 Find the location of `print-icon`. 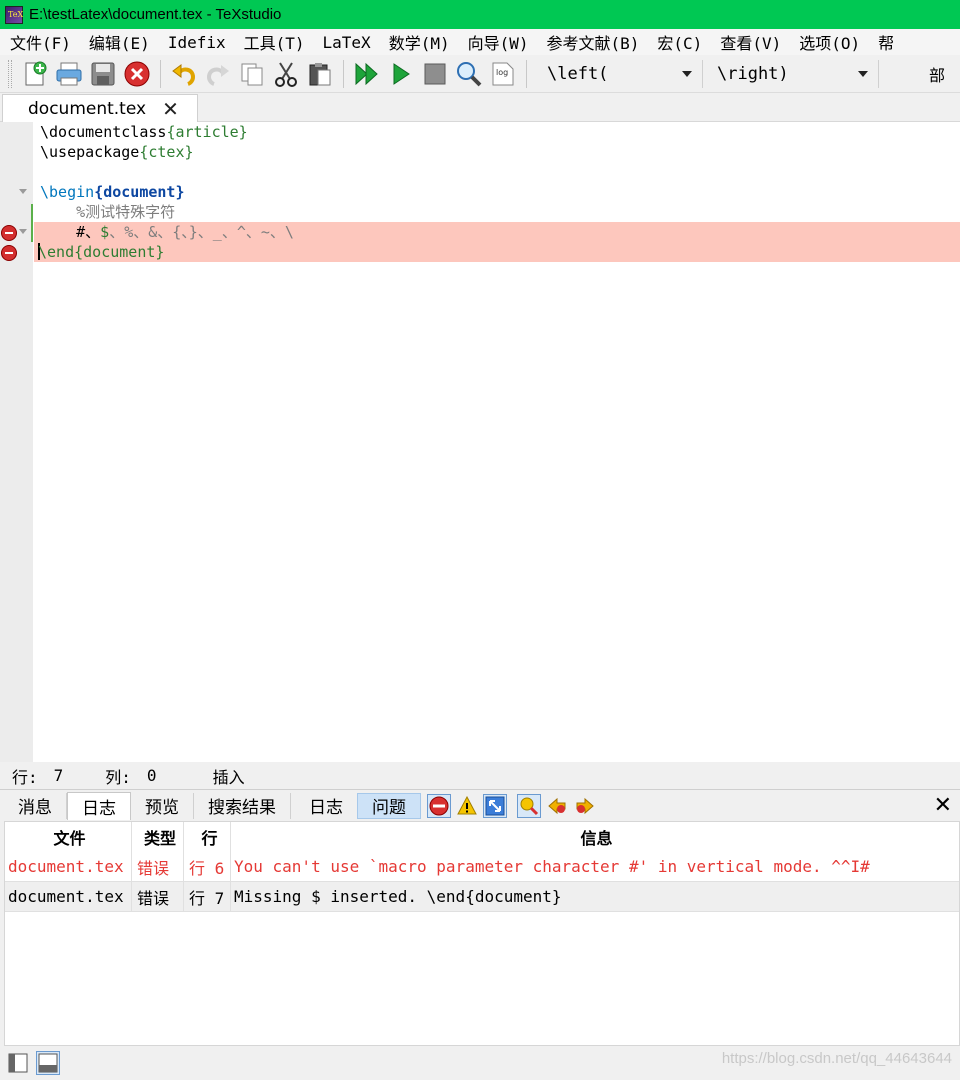

print-icon is located at coordinates (69, 74).